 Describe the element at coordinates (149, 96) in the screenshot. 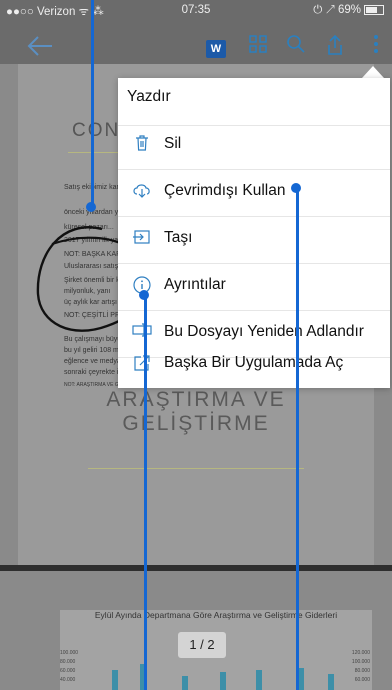

I see `menu-item-label: Yazdır` at that location.